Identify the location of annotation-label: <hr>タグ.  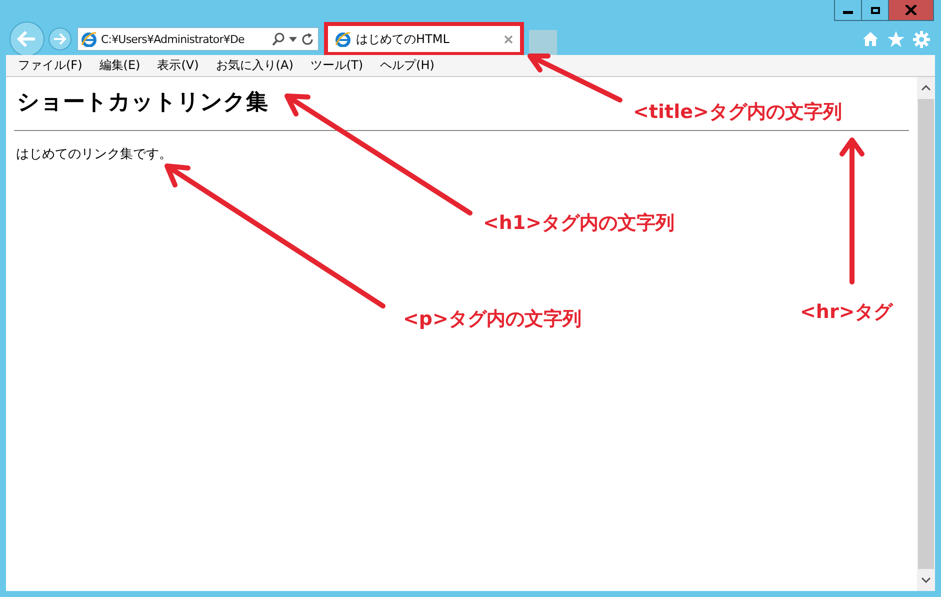
(846, 312).